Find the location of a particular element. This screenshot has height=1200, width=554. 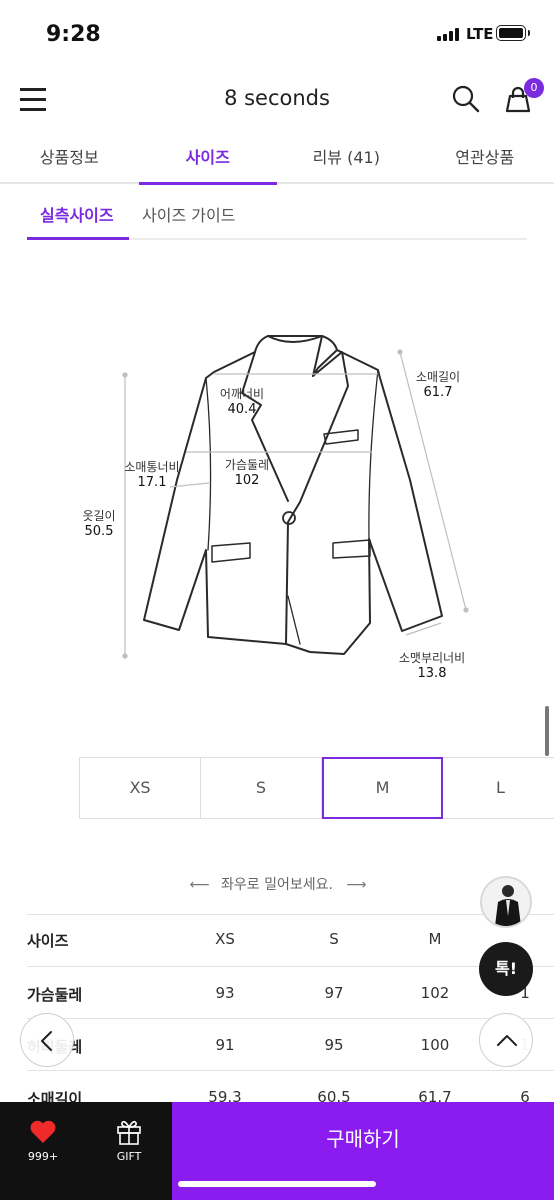

network-label: LTE is located at coordinates (480, 34).